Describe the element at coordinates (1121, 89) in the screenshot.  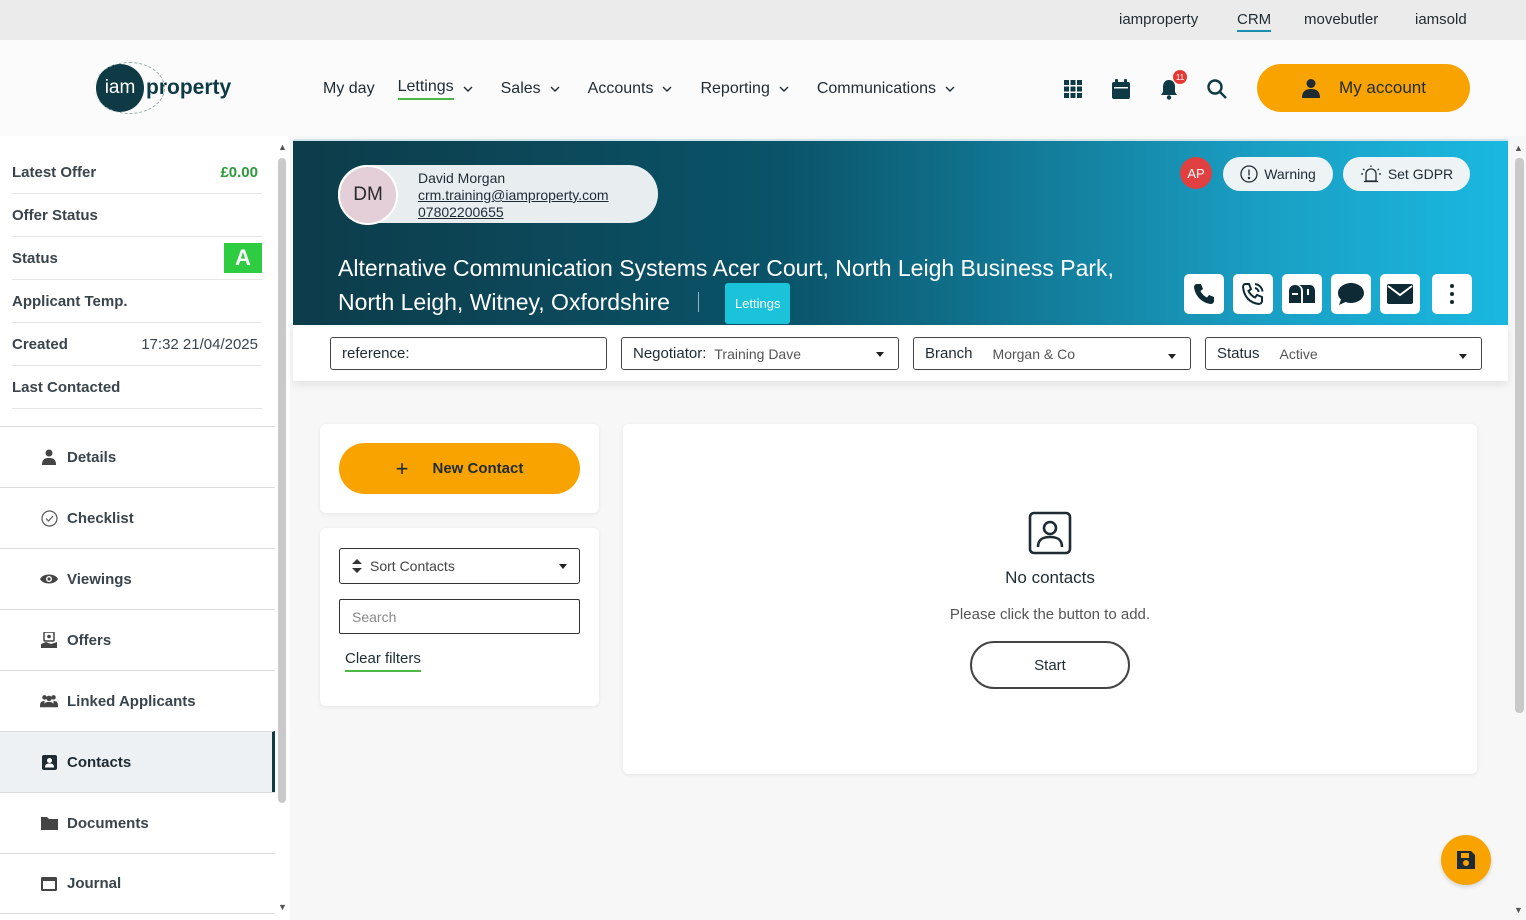
I see `calendar-icon` at that location.